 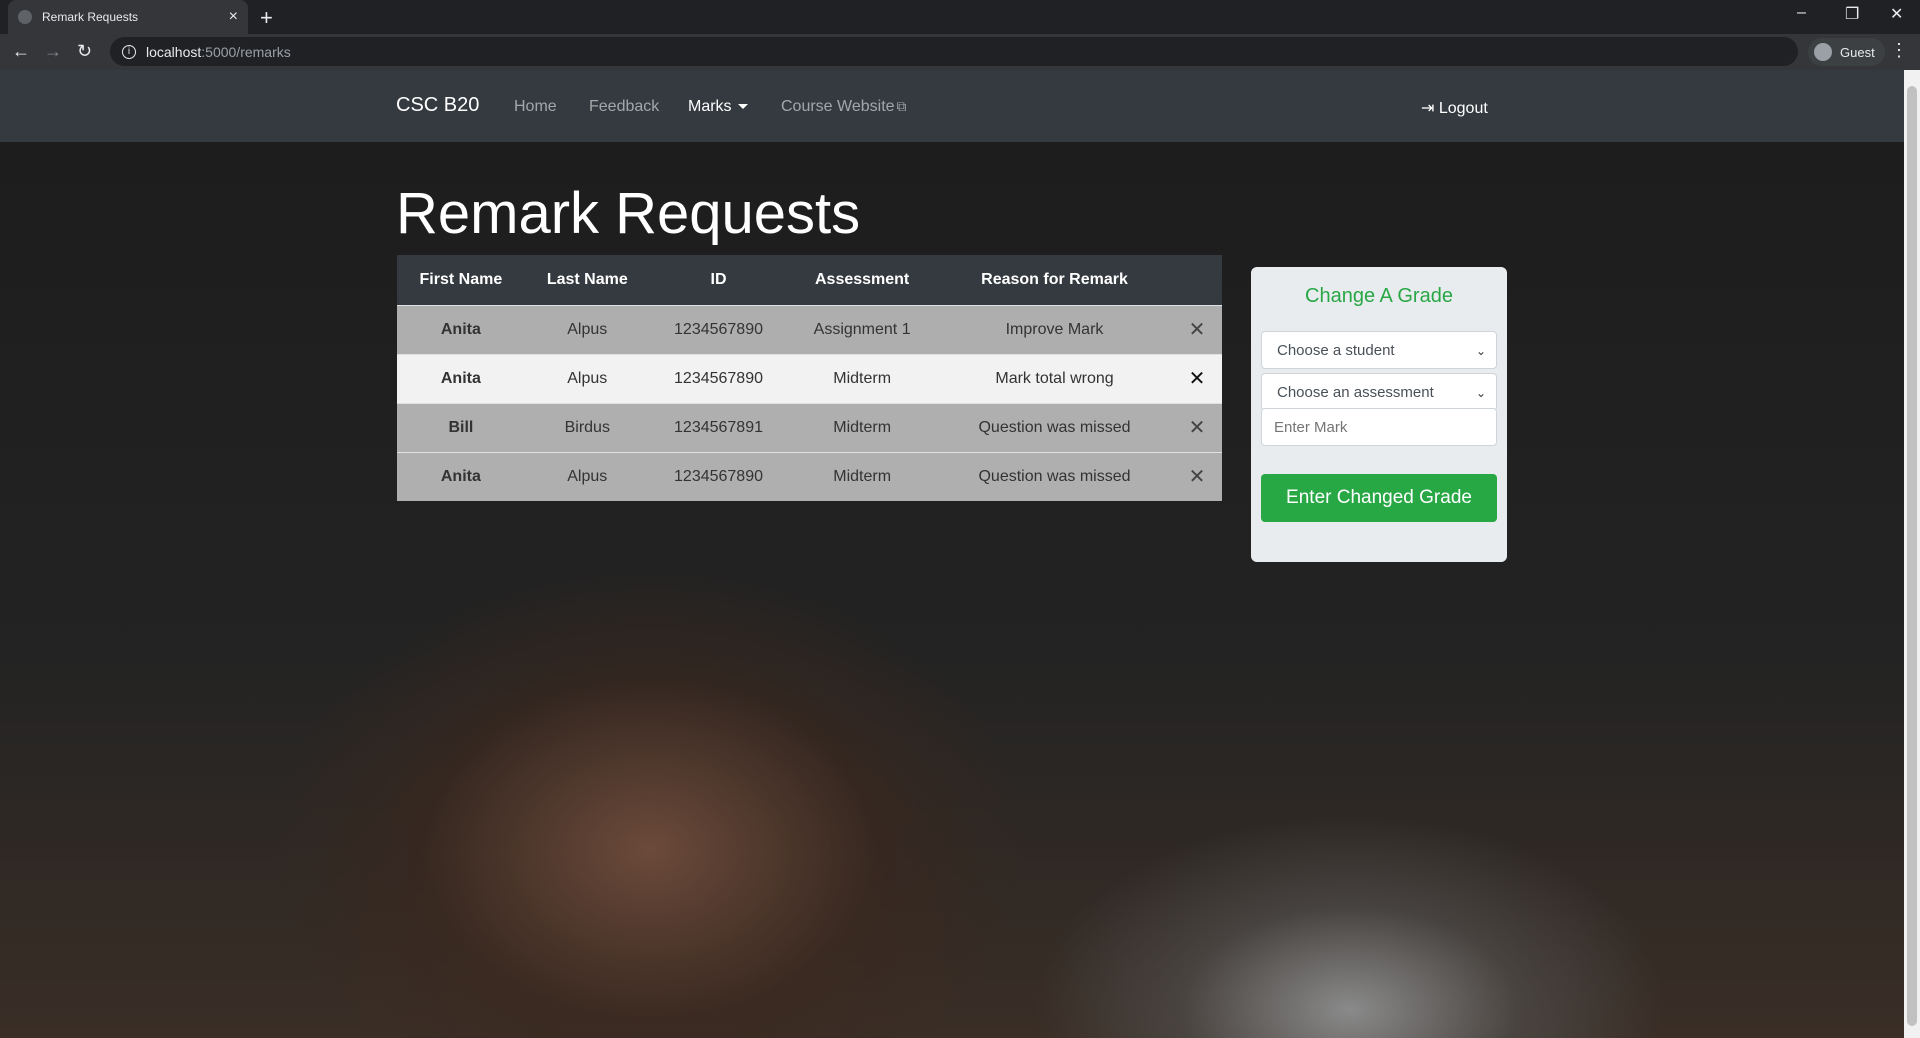 I want to click on profile-label: Guest, so click(x=1857, y=52).